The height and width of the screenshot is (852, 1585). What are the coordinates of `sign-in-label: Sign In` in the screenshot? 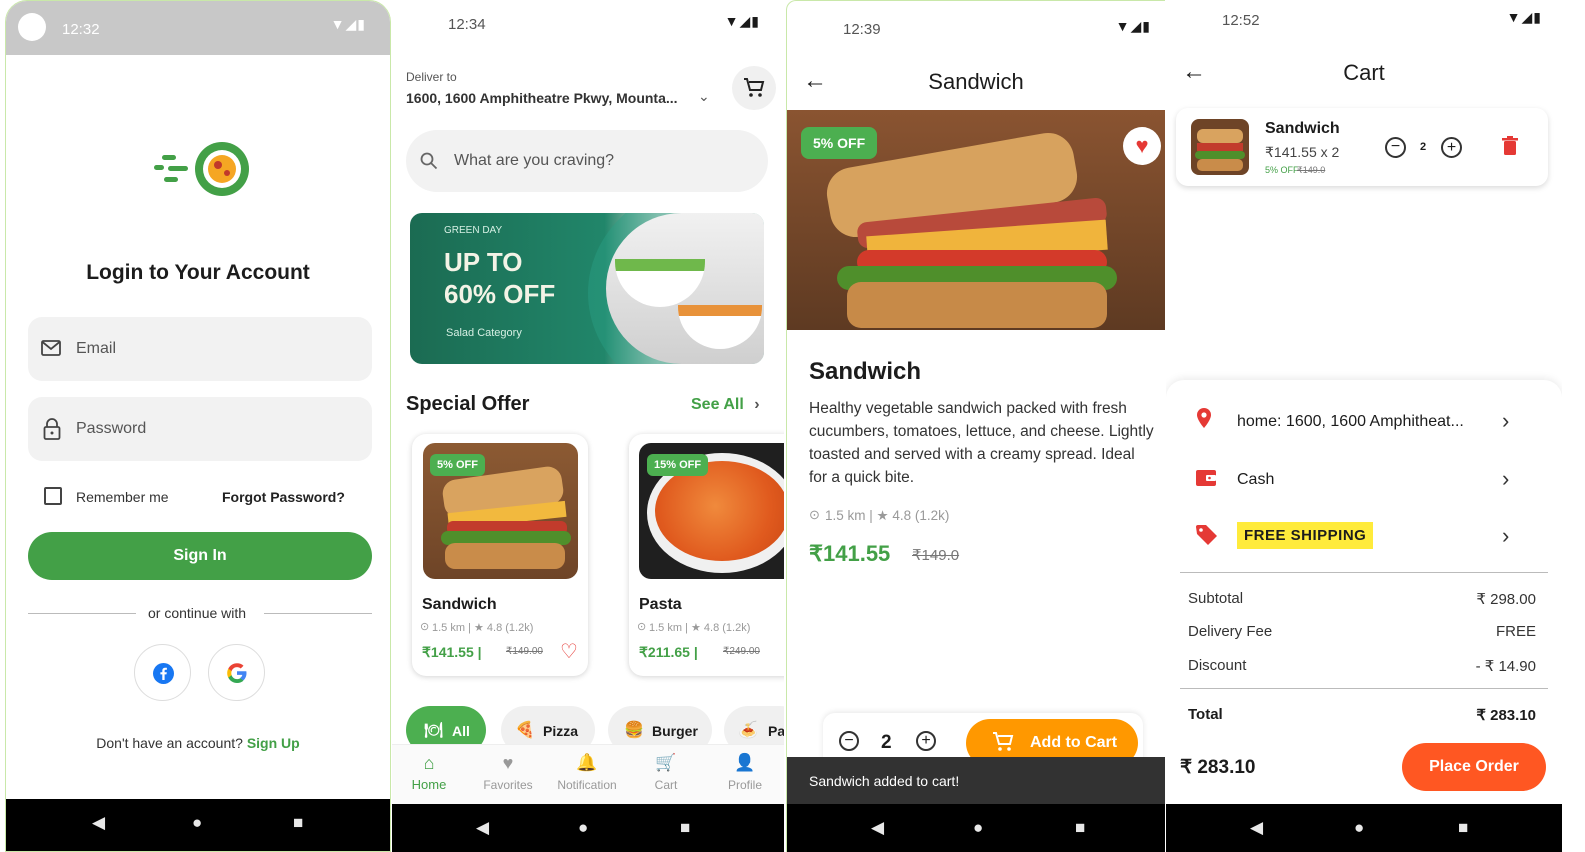 It's located at (200, 555).